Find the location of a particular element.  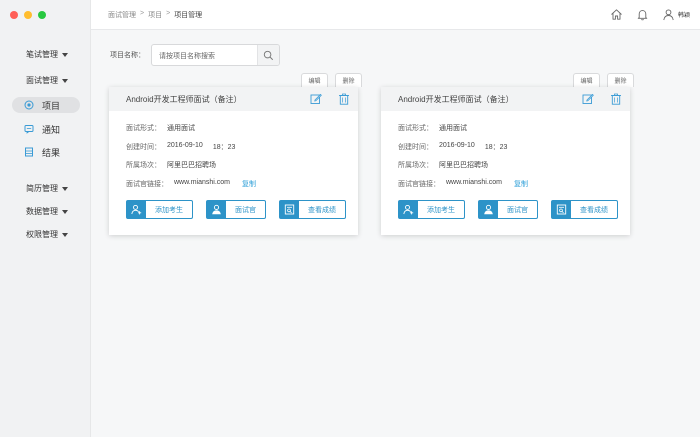

button-label: 面试官 is located at coordinates (517, 210).